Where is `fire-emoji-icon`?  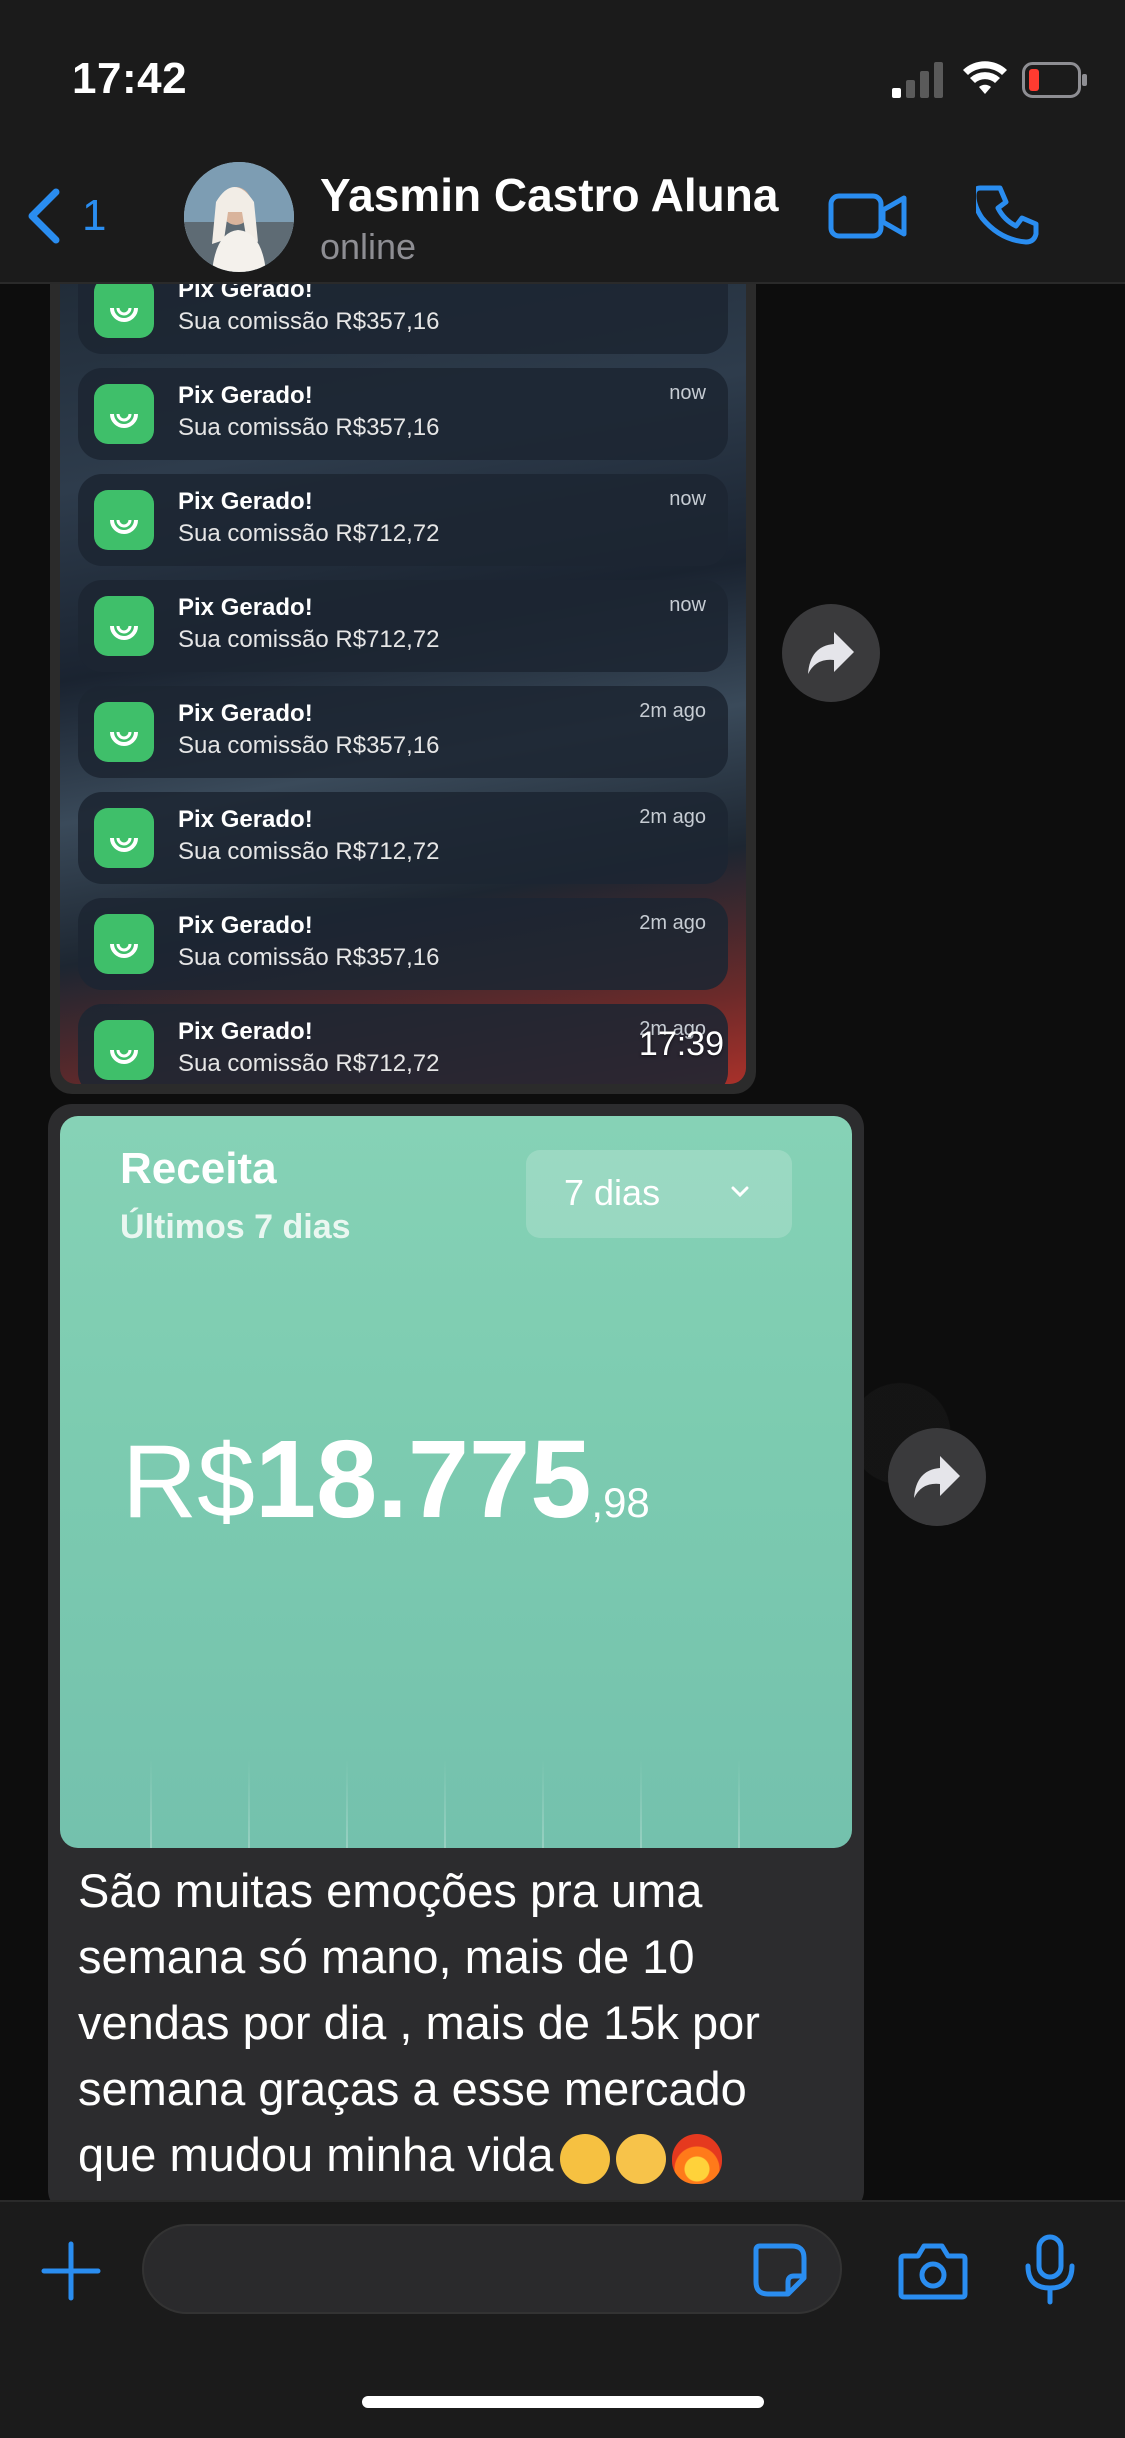 fire-emoji-icon is located at coordinates (696, 2158).